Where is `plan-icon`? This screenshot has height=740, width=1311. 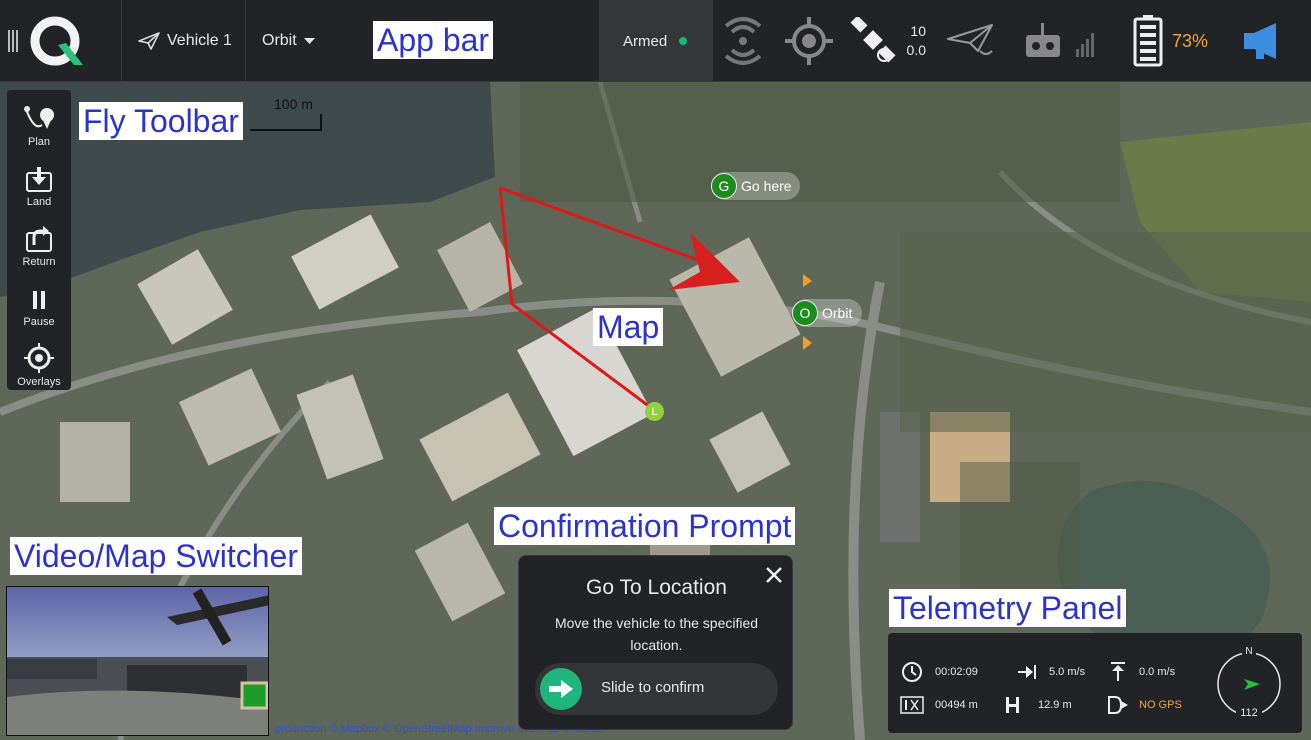
plan-icon is located at coordinates (39, 117).